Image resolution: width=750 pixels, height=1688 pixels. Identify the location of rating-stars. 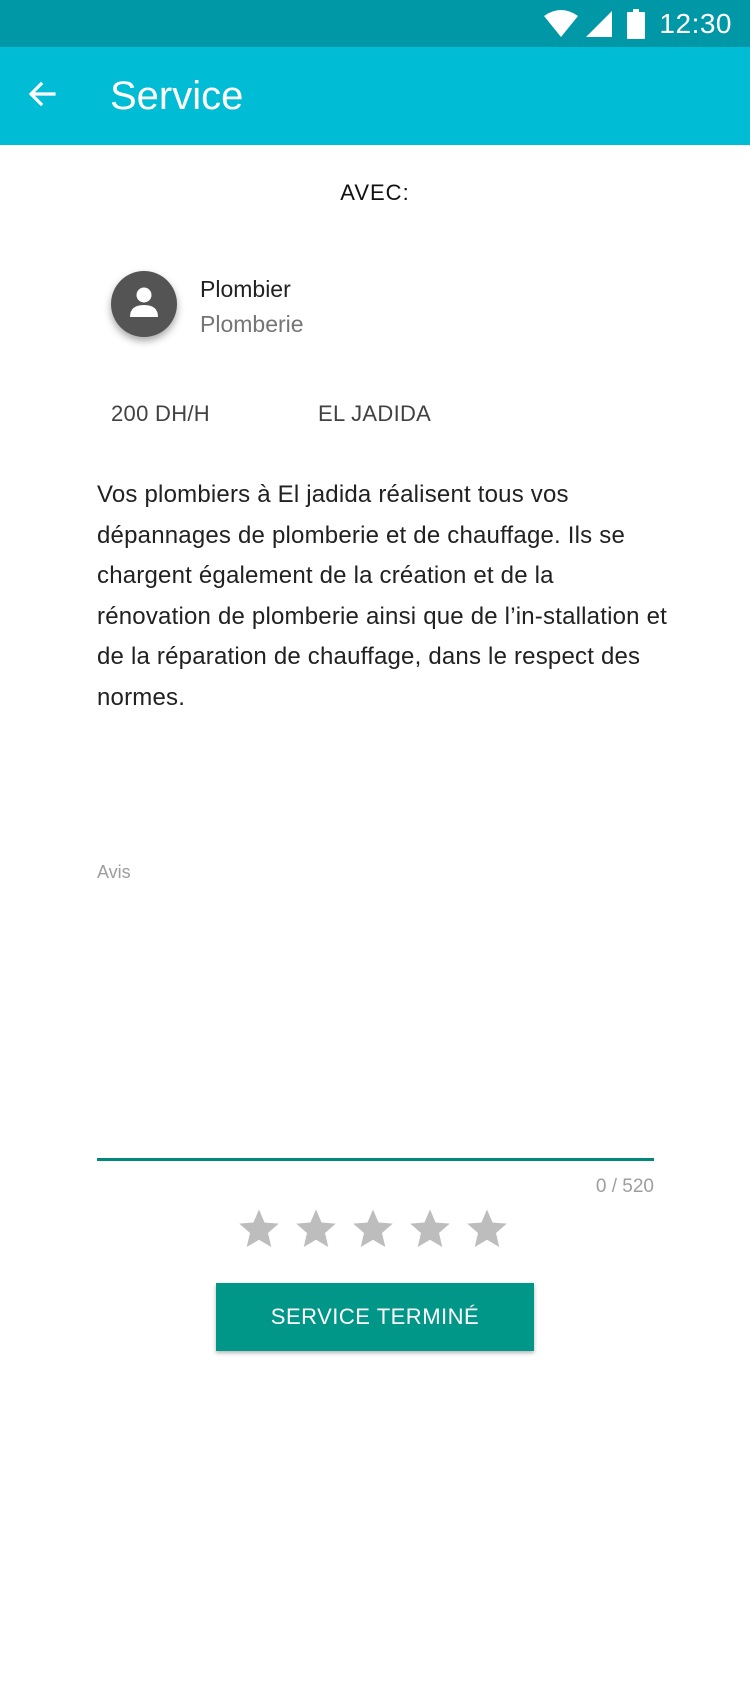
(378, 1229).